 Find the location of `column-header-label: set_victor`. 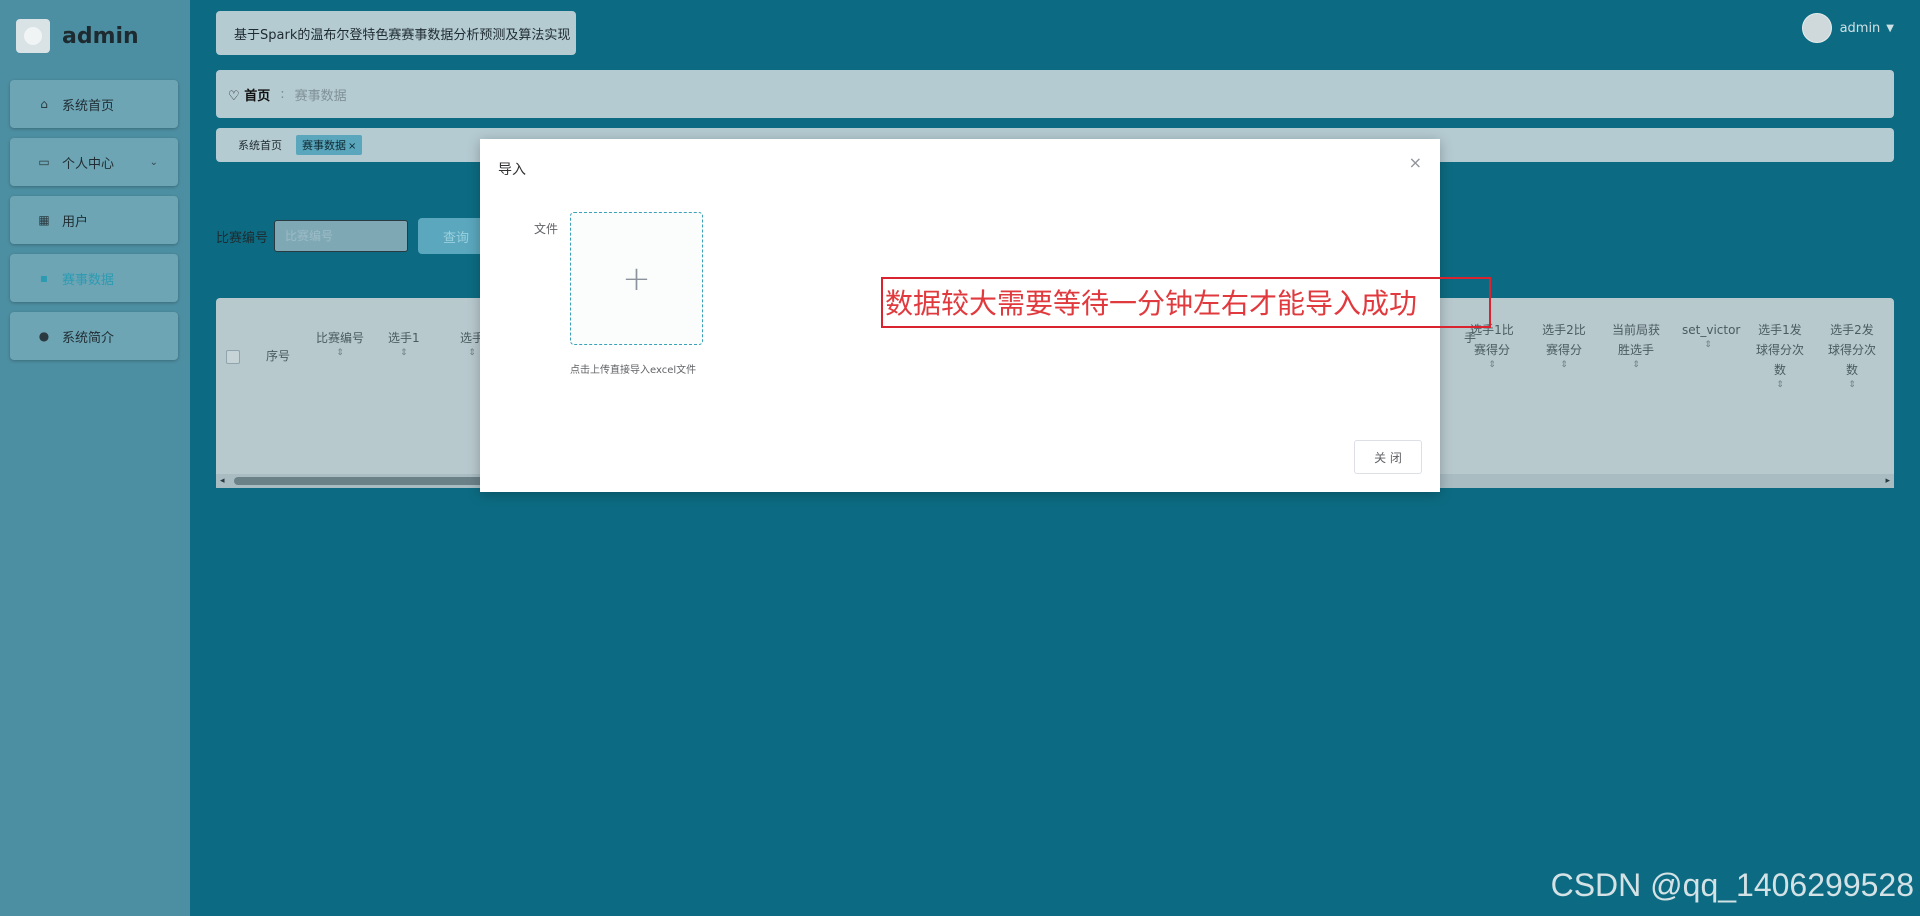

column-header-label: set_victor is located at coordinates (1711, 330).